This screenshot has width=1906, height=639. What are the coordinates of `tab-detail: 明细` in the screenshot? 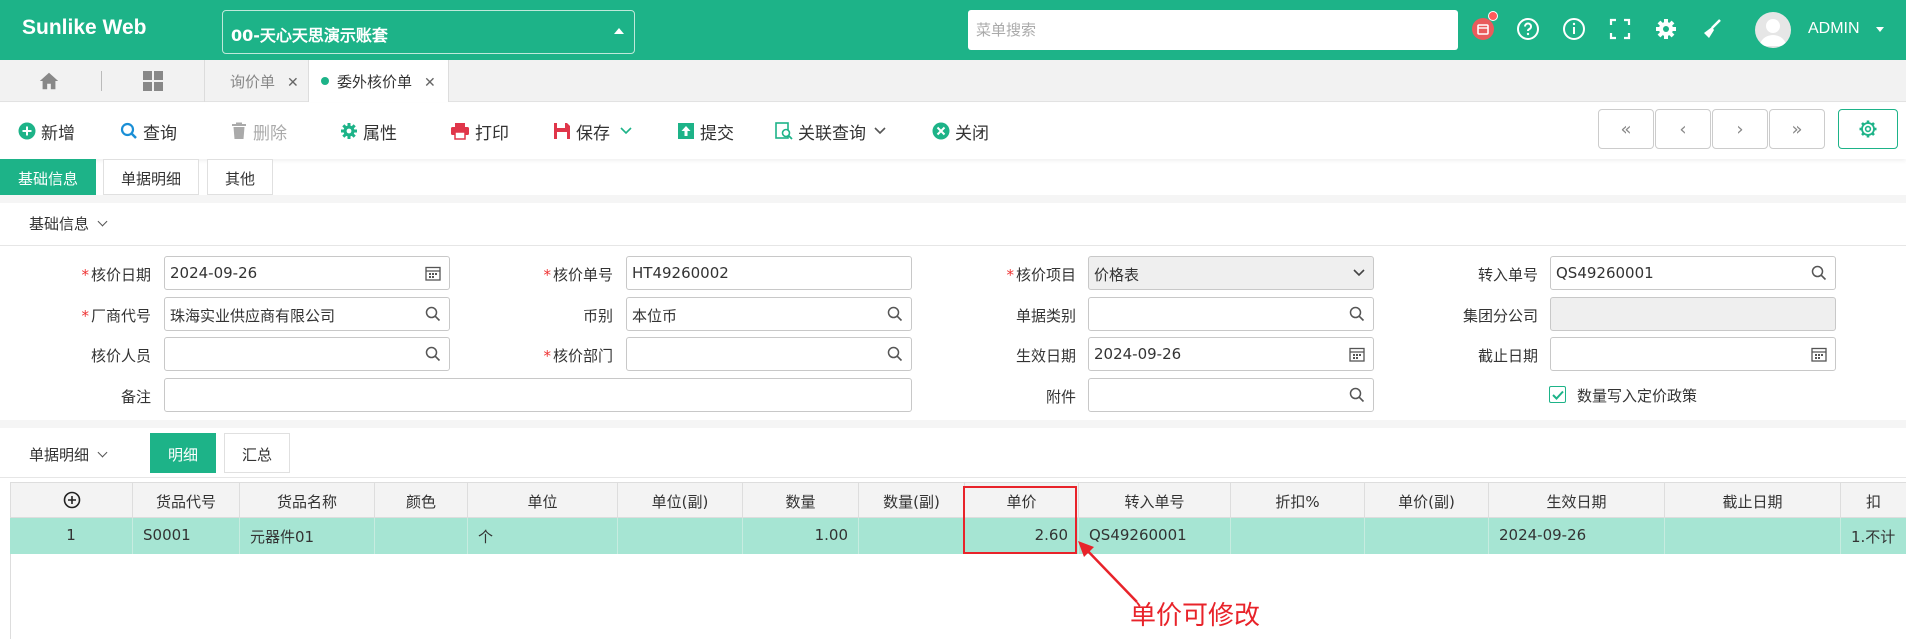 It's located at (183, 453).